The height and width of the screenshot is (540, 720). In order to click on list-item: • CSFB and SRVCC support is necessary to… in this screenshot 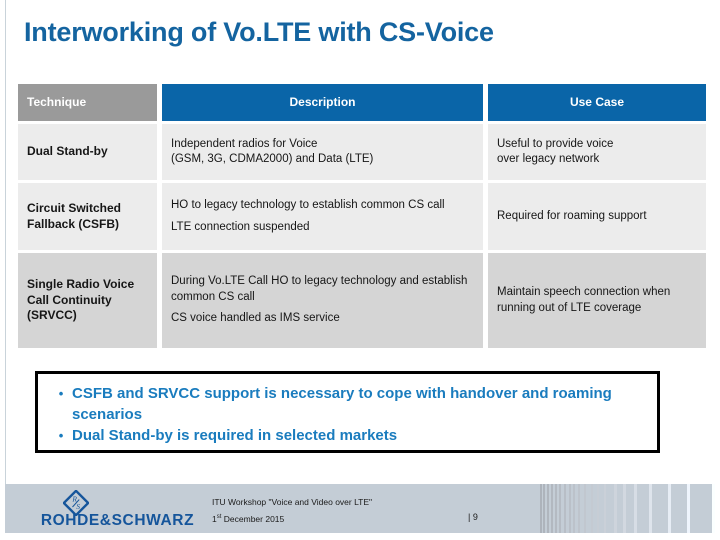, I will do `click(347, 404)`.